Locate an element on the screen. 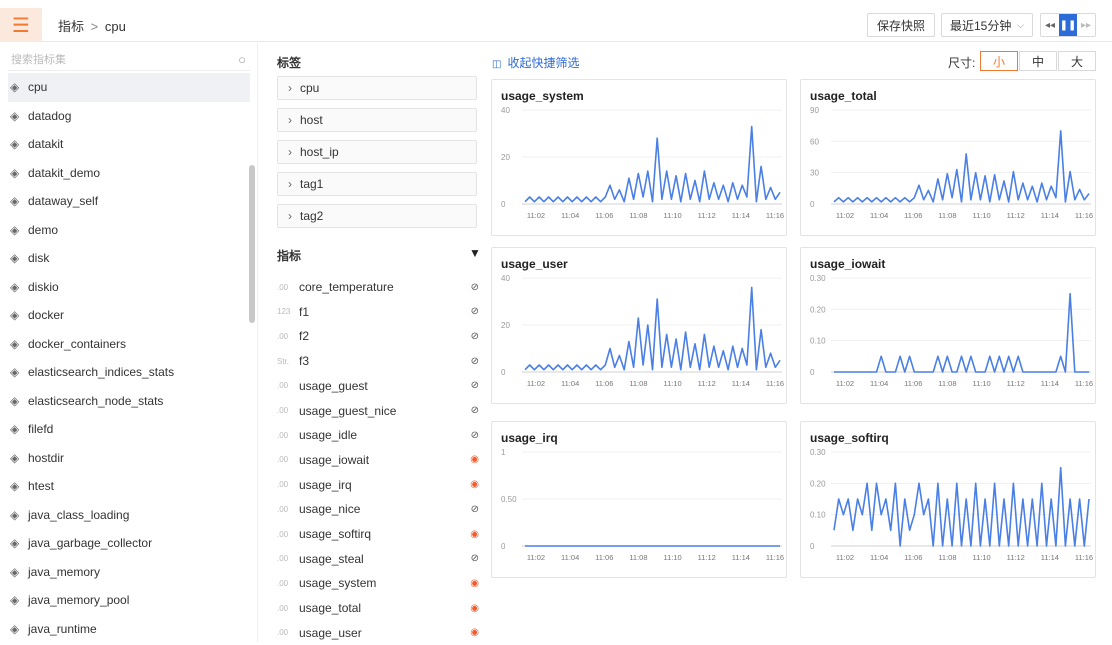  sidebar-item-dataway_self: ◈ dataway_self is located at coordinates (129, 201).